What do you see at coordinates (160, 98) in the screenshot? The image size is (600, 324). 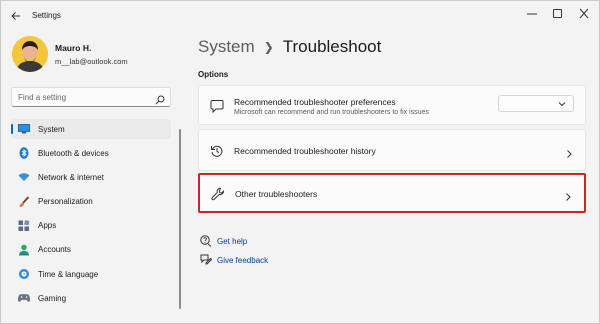 I see `search-icon` at bounding box center [160, 98].